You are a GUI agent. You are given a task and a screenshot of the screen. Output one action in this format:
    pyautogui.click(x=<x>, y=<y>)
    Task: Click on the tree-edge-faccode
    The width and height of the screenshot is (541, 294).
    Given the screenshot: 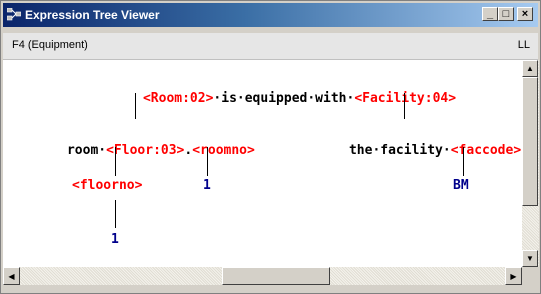 What is the action you would take?
    pyautogui.click(x=463, y=161)
    